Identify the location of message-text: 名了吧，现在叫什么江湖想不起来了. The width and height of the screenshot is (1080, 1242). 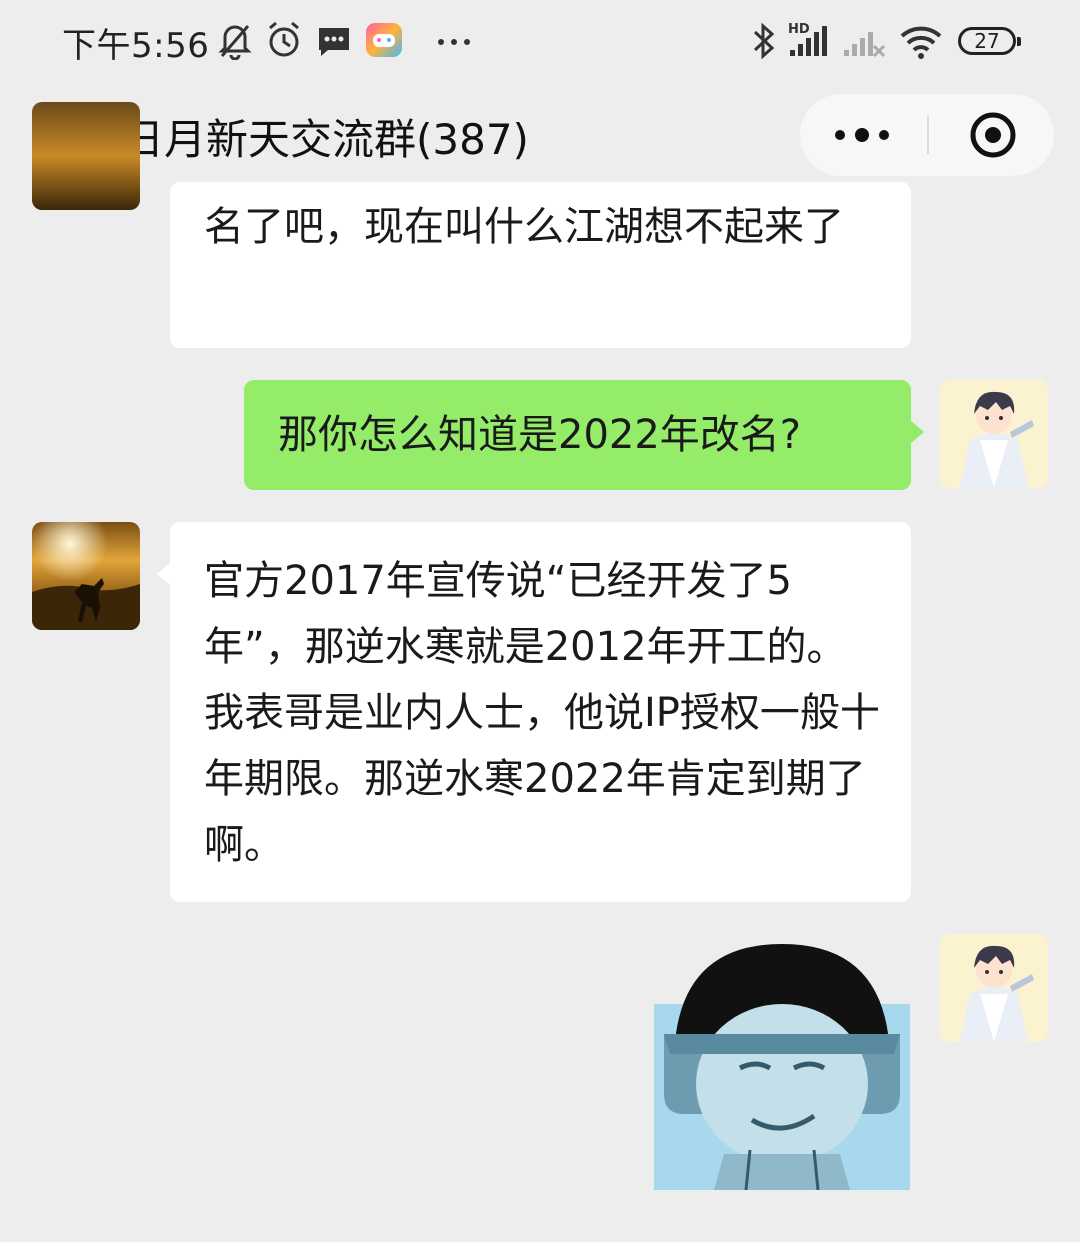
(524, 227).